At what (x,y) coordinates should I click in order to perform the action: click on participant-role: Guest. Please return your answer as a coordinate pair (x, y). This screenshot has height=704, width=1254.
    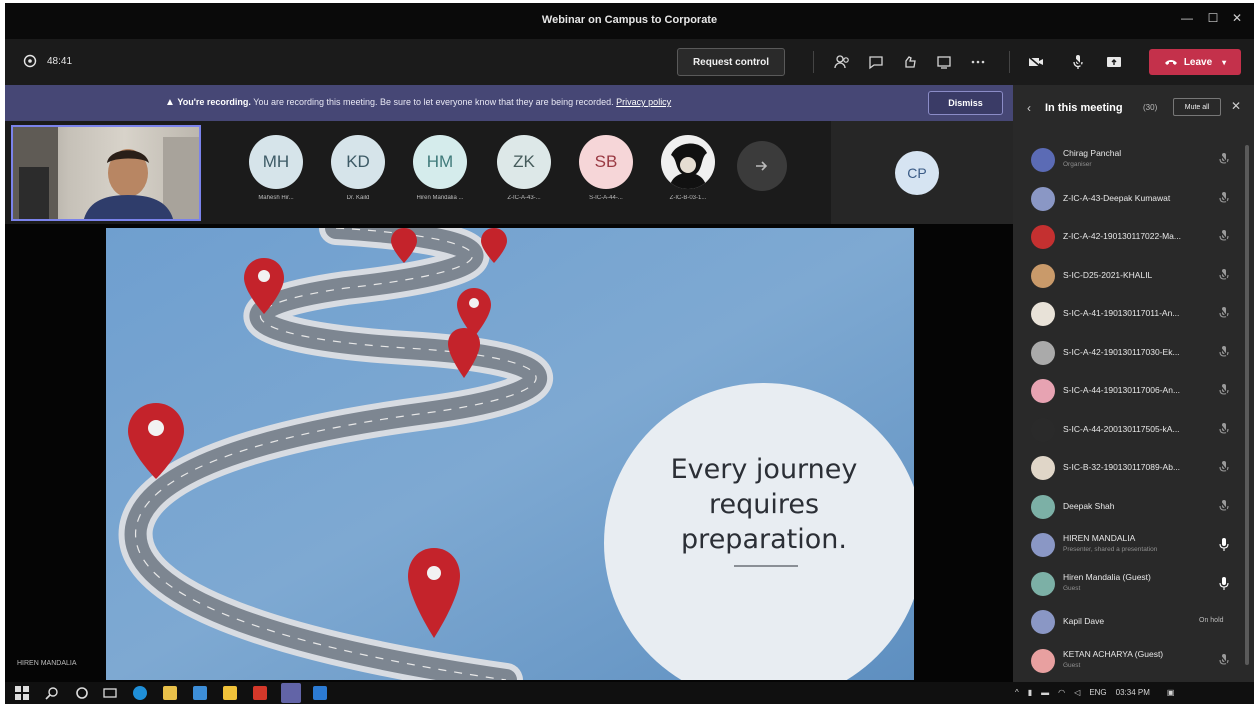
    Looking at the image, I should click on (1072, 588).